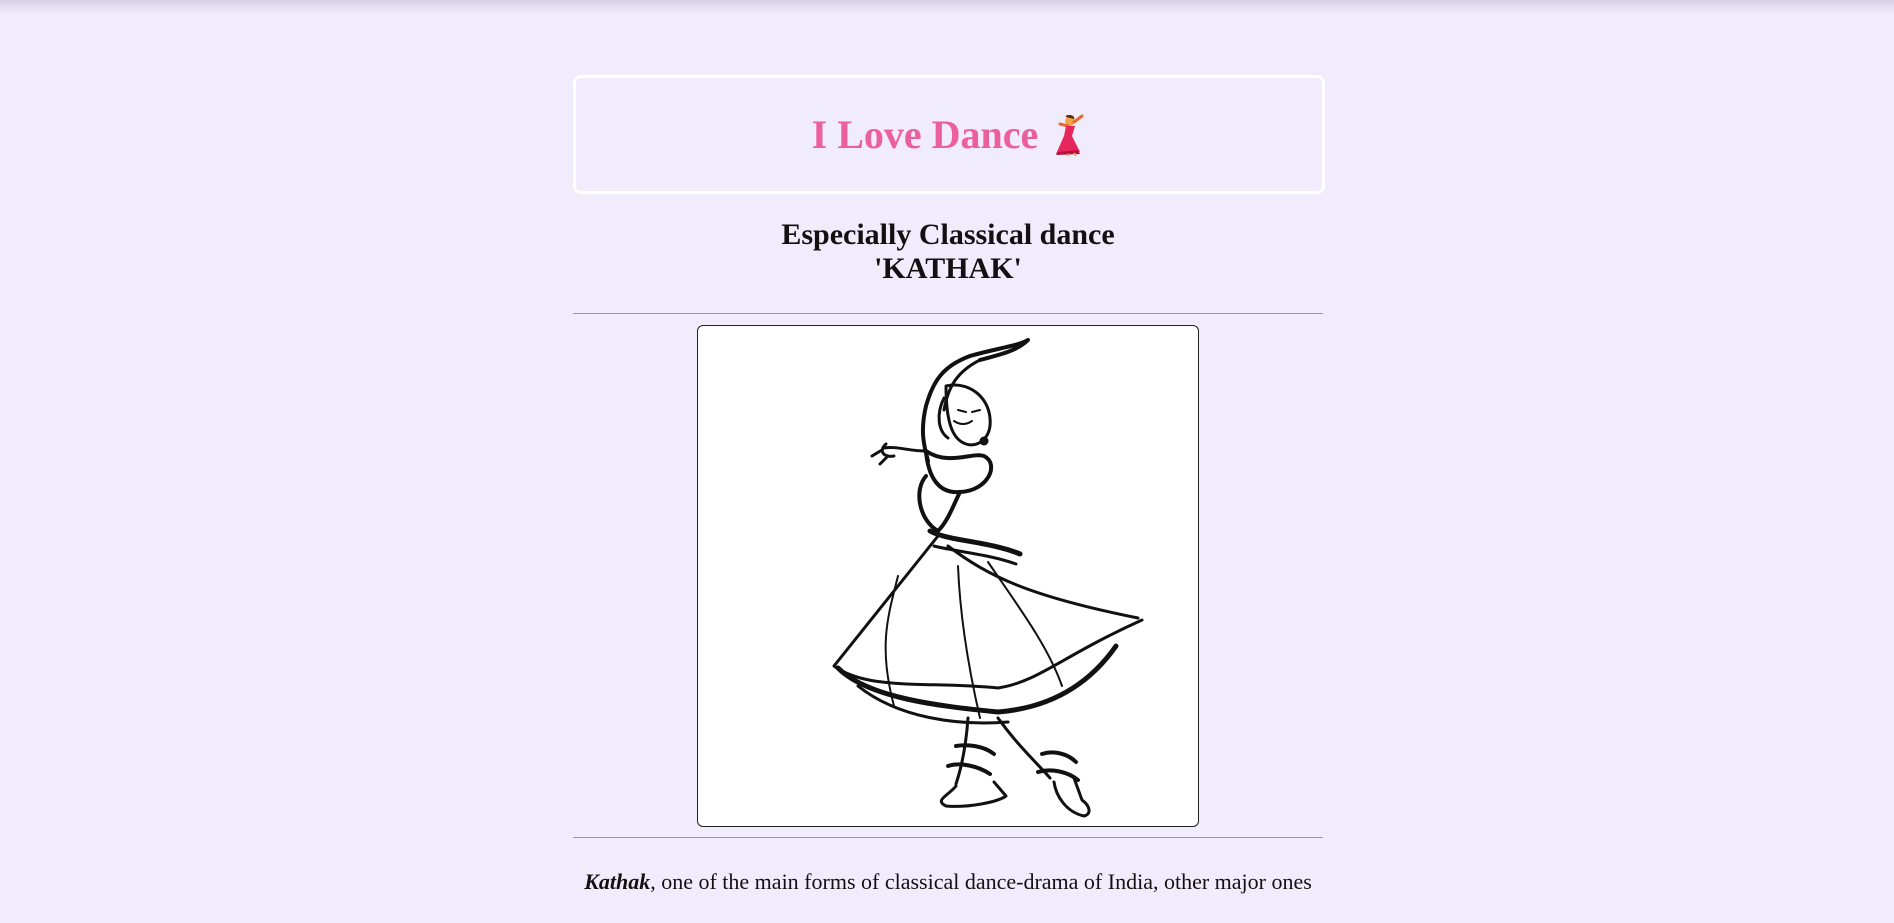 The width and height of the screenshot is (1894, 923). Describe the element at coordinates (925, 134) in the screenshot. I see `page-title-text: I Love Dance` at that location.